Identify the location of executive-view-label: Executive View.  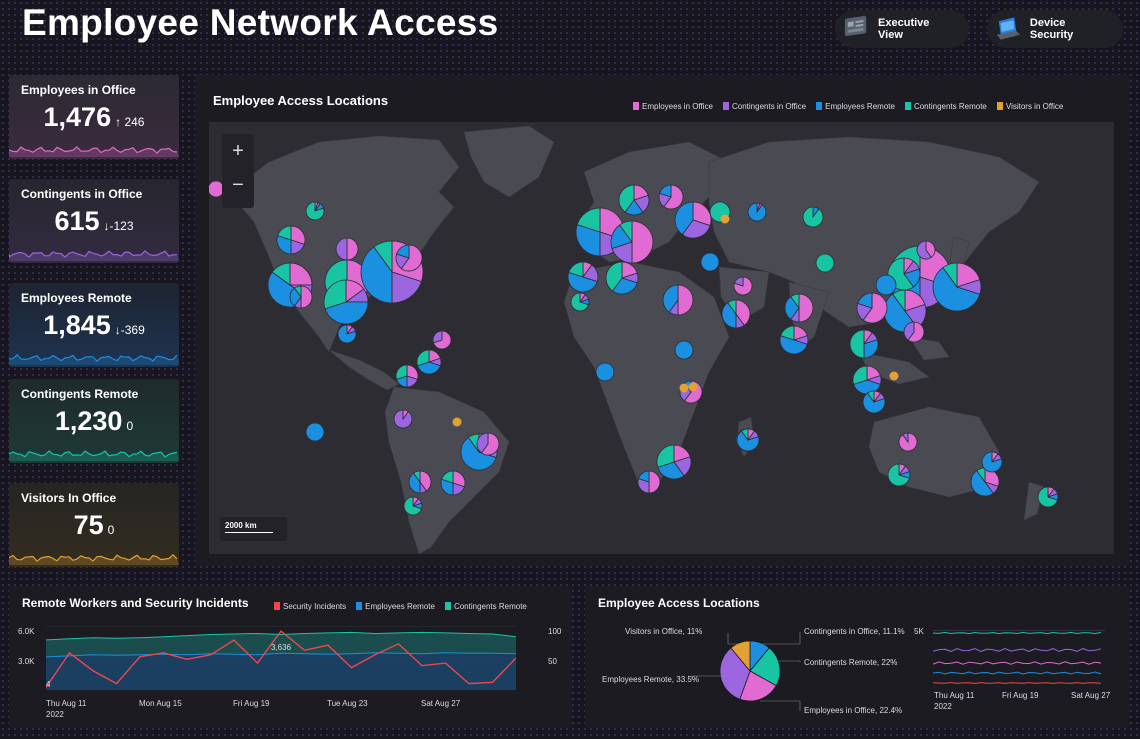
(904, 29).